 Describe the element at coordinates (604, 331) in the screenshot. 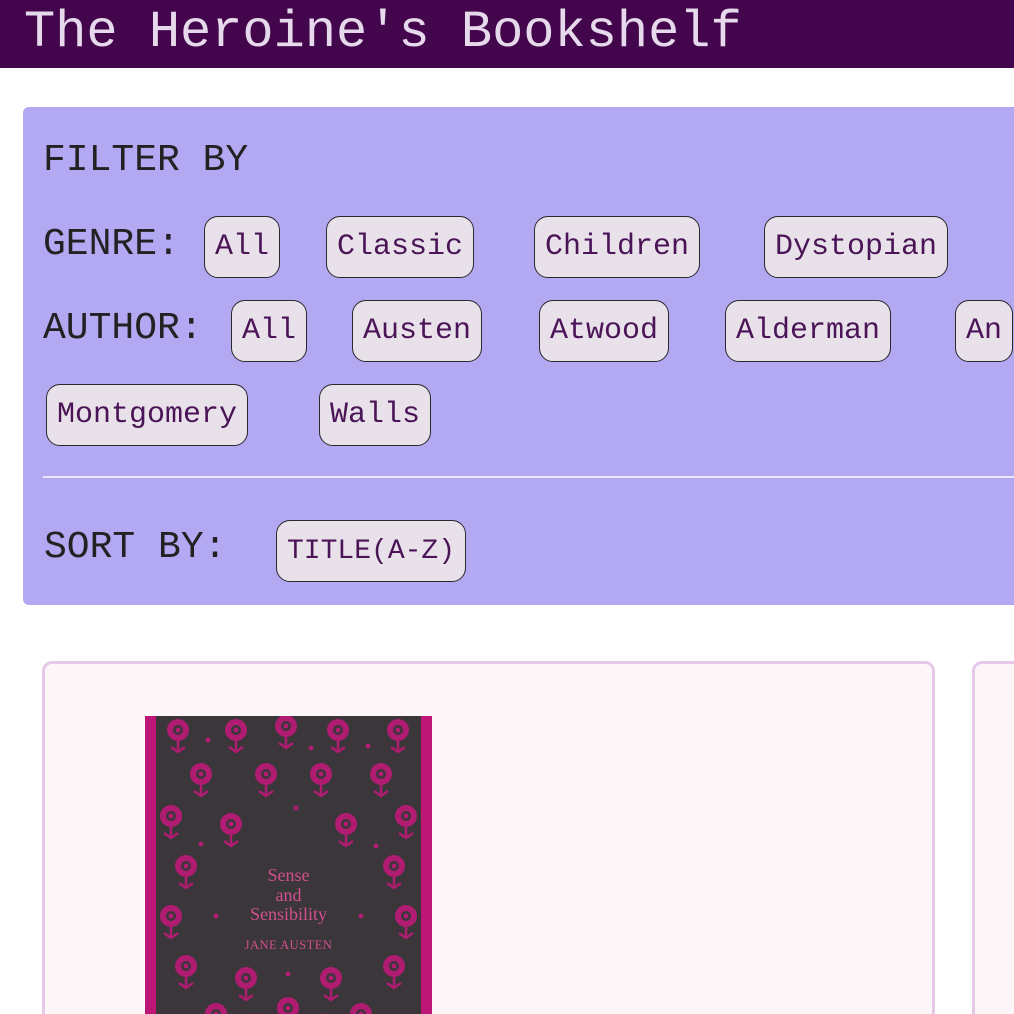

I see `author-chip-atwood: Atwood` at that location.